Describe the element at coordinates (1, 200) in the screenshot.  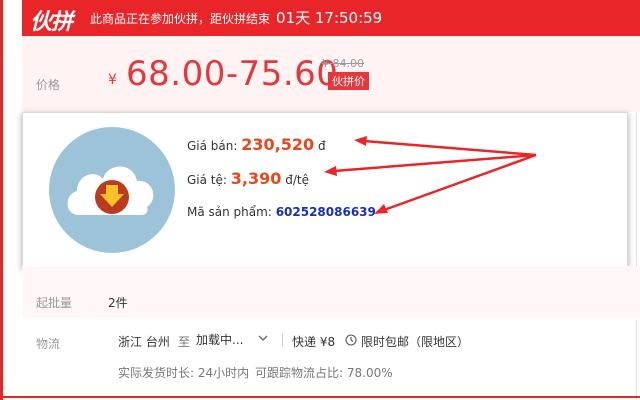
I see `left-edge-bar` at that location.